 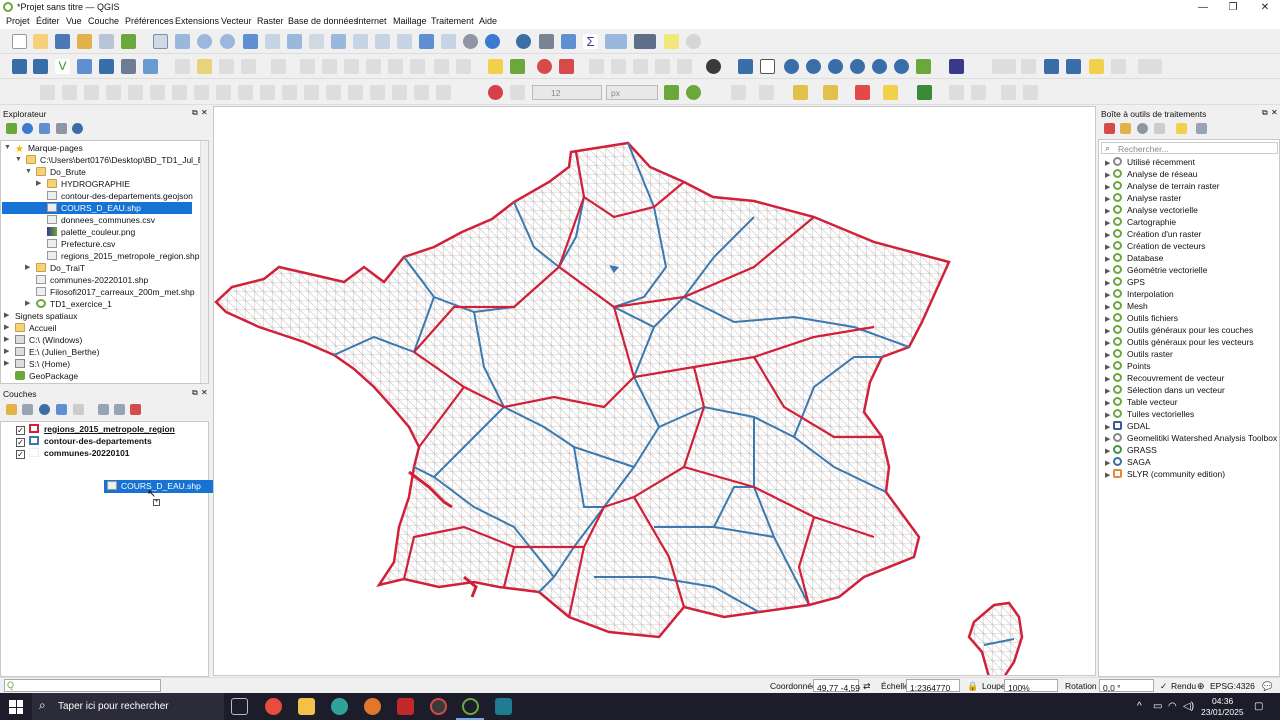 I want to click on model-designer-icon, so click(x=767, y=66).